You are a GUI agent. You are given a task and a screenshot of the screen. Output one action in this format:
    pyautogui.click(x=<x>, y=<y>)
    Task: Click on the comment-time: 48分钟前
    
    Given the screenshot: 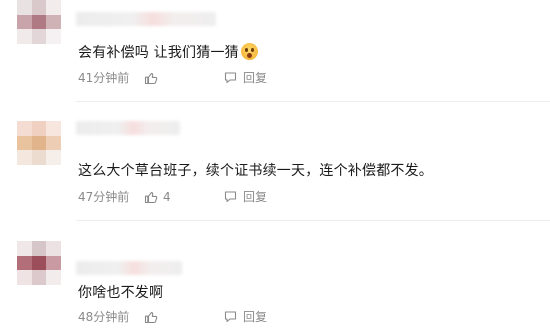 What is the action you would take?
    pyautogui.click(x=104, y=317)
    